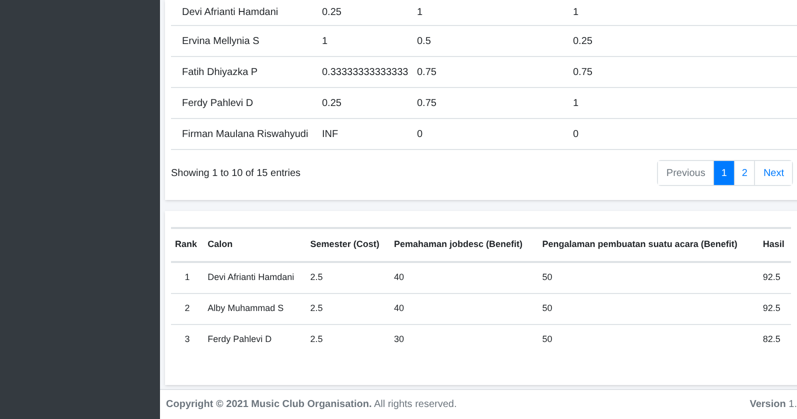  What do you see at coordinates (221, 41) in the screenshot?
I see `table-cell: Ervina Mellynia S` at bounding box center [221, 41].